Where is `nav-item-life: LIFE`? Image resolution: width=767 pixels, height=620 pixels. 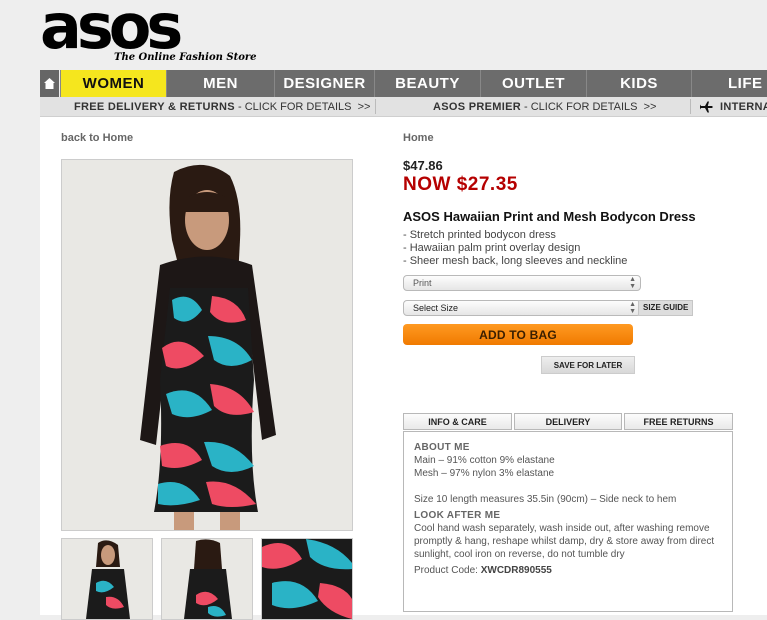 nav-item-life: LIFE is located at coordinates (729, 83).